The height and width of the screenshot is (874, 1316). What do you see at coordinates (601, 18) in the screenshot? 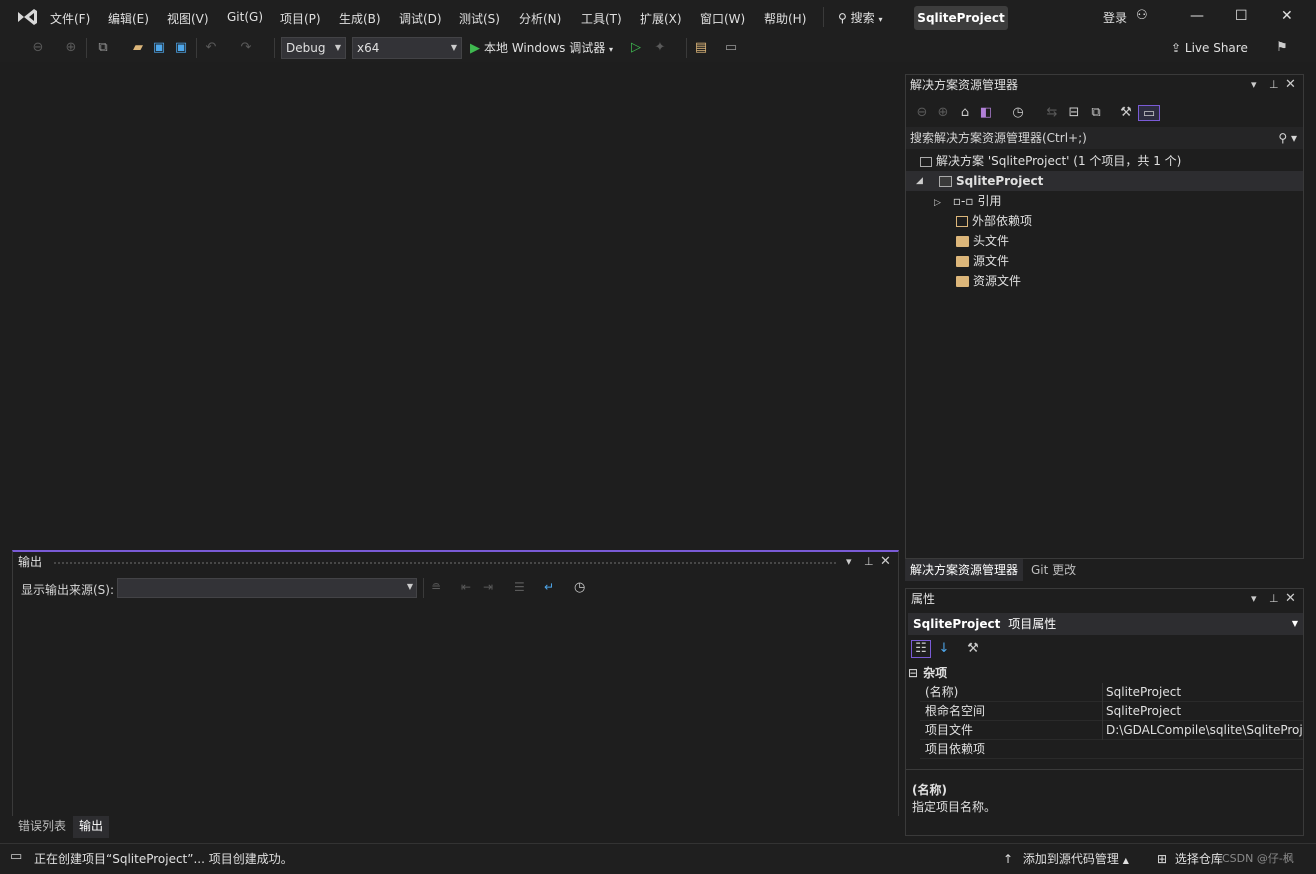
I see `menu-tools: 工具(T)` at bounding box center [601, 18].